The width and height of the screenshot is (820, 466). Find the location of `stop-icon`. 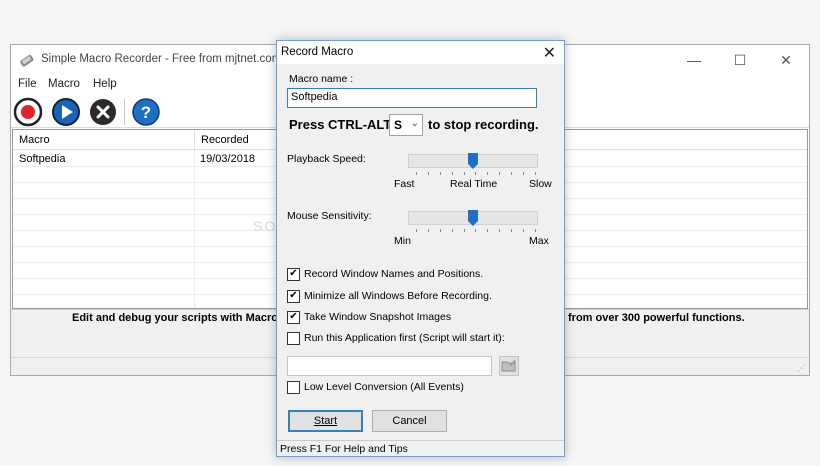

stop-icon is located at coordinates (103, 112).